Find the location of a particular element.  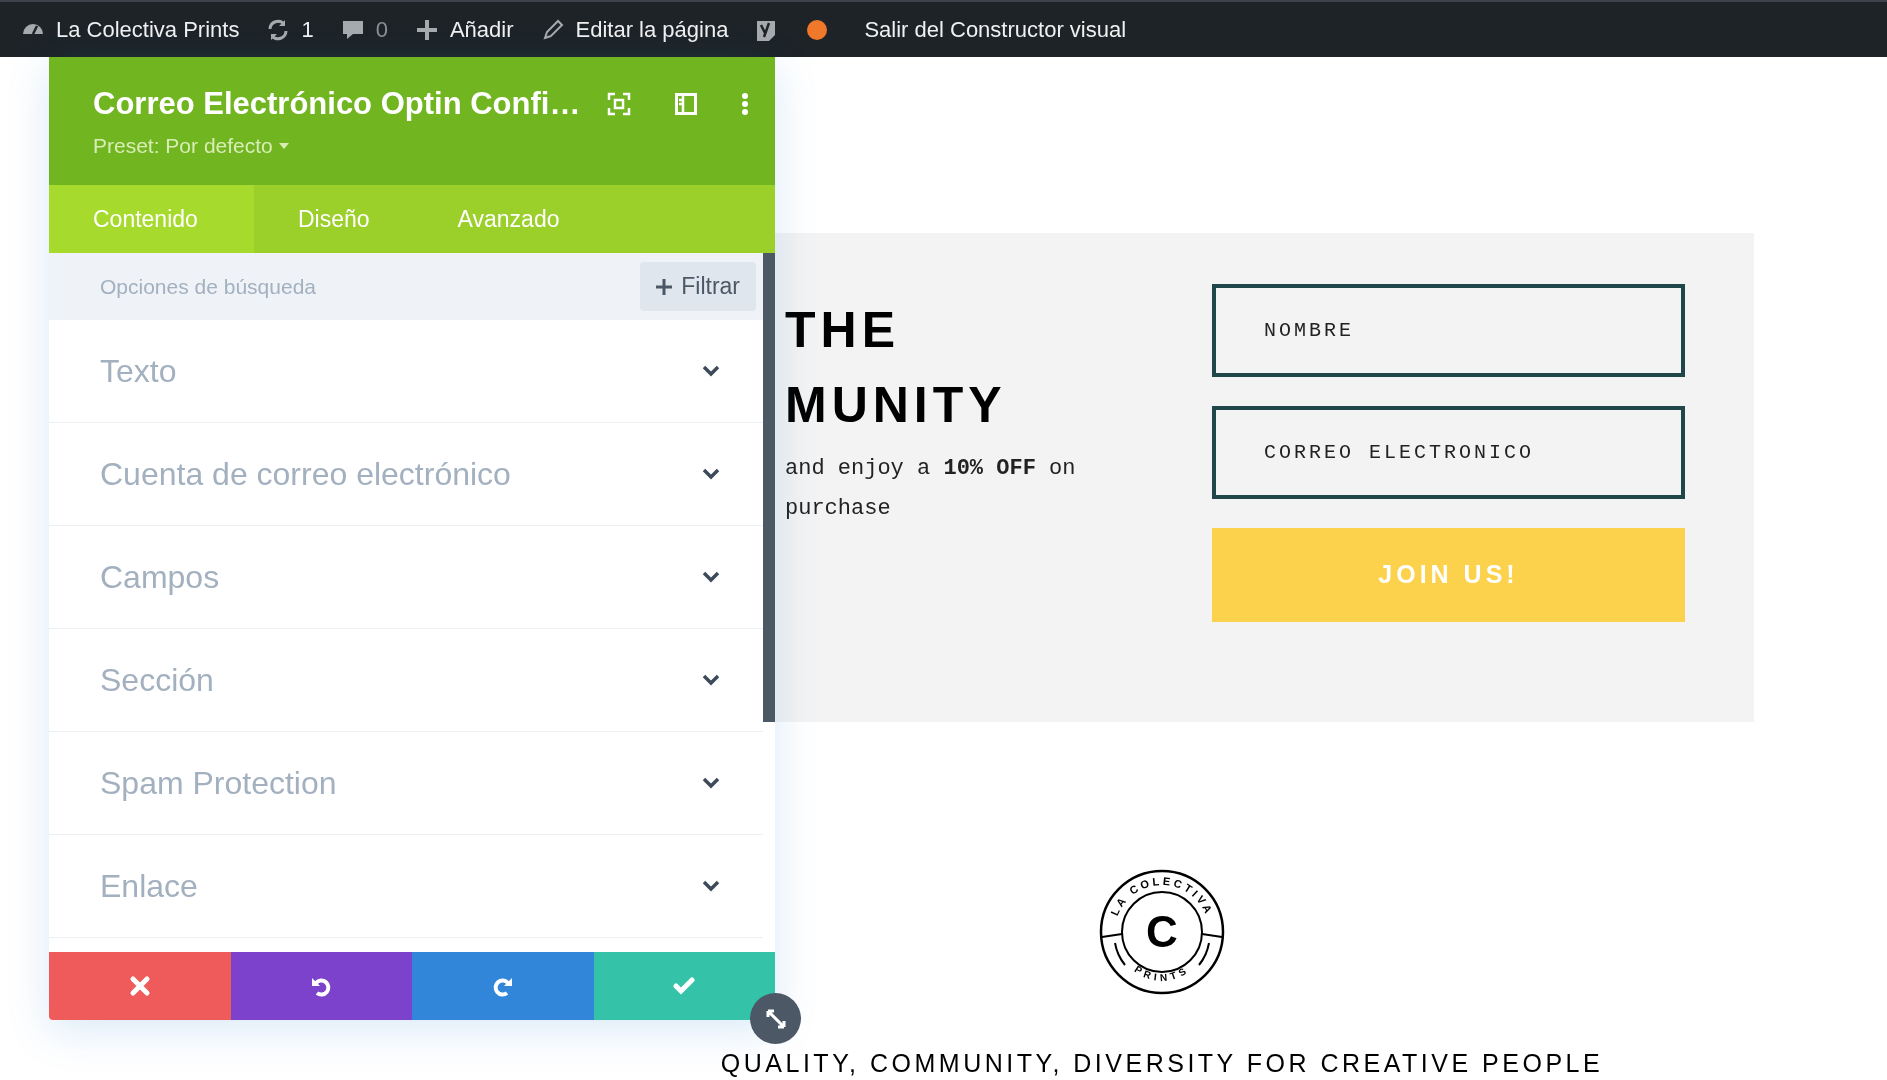

admin-bar-link: Salir del Constructor visual is located at coordinates (995, 29).